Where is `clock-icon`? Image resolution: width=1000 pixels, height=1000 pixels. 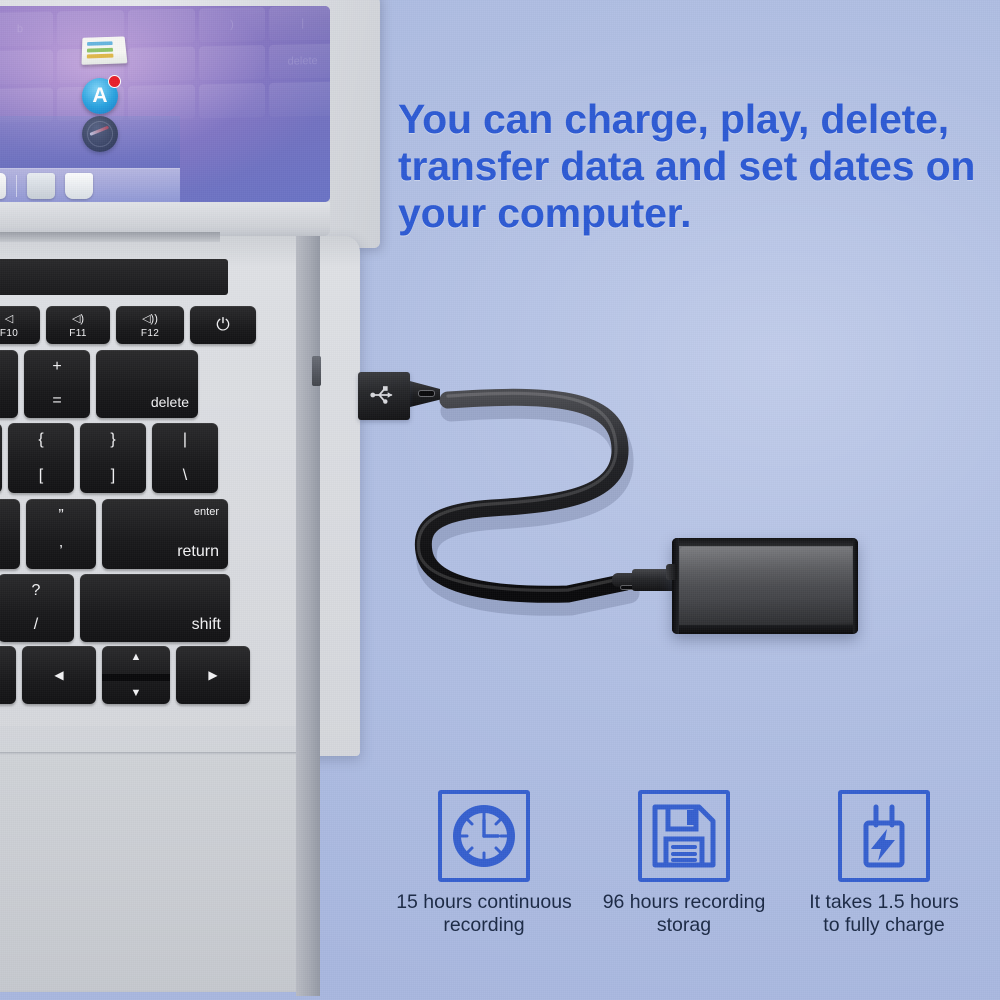 clock-icon is located at coordinates (484, 836).